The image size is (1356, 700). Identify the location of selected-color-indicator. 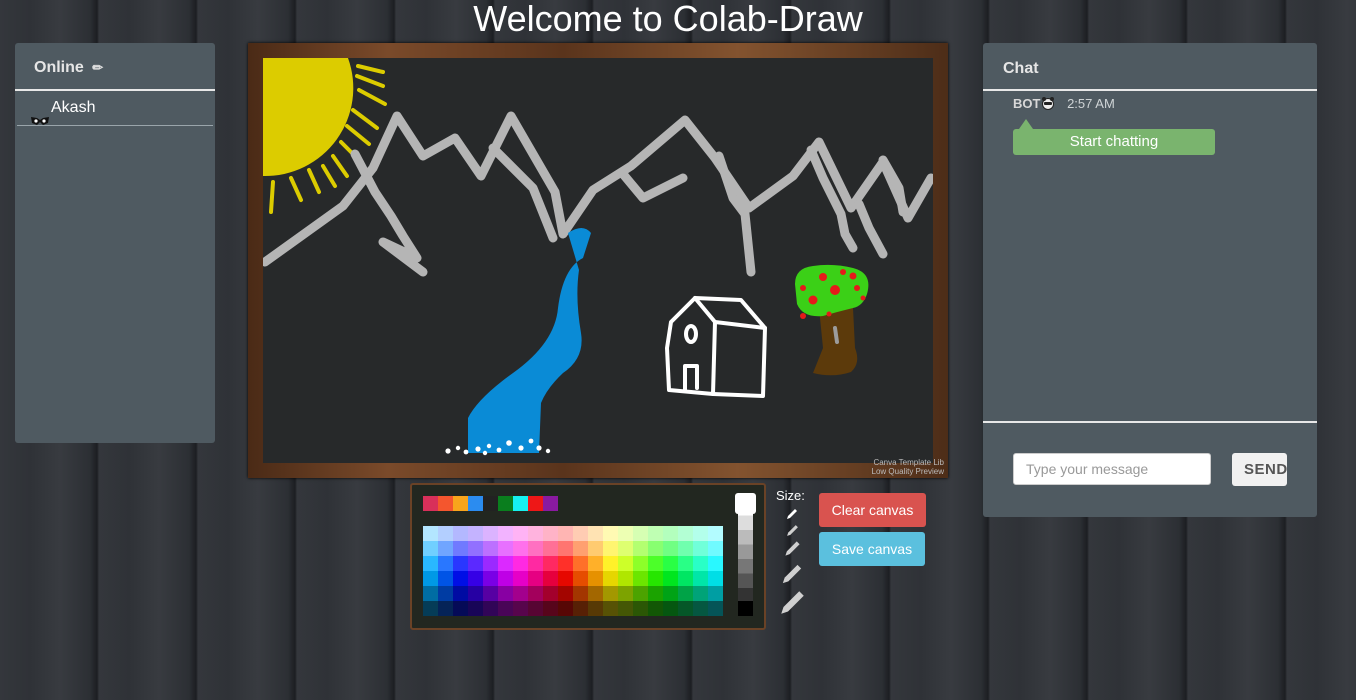
(745, 503).